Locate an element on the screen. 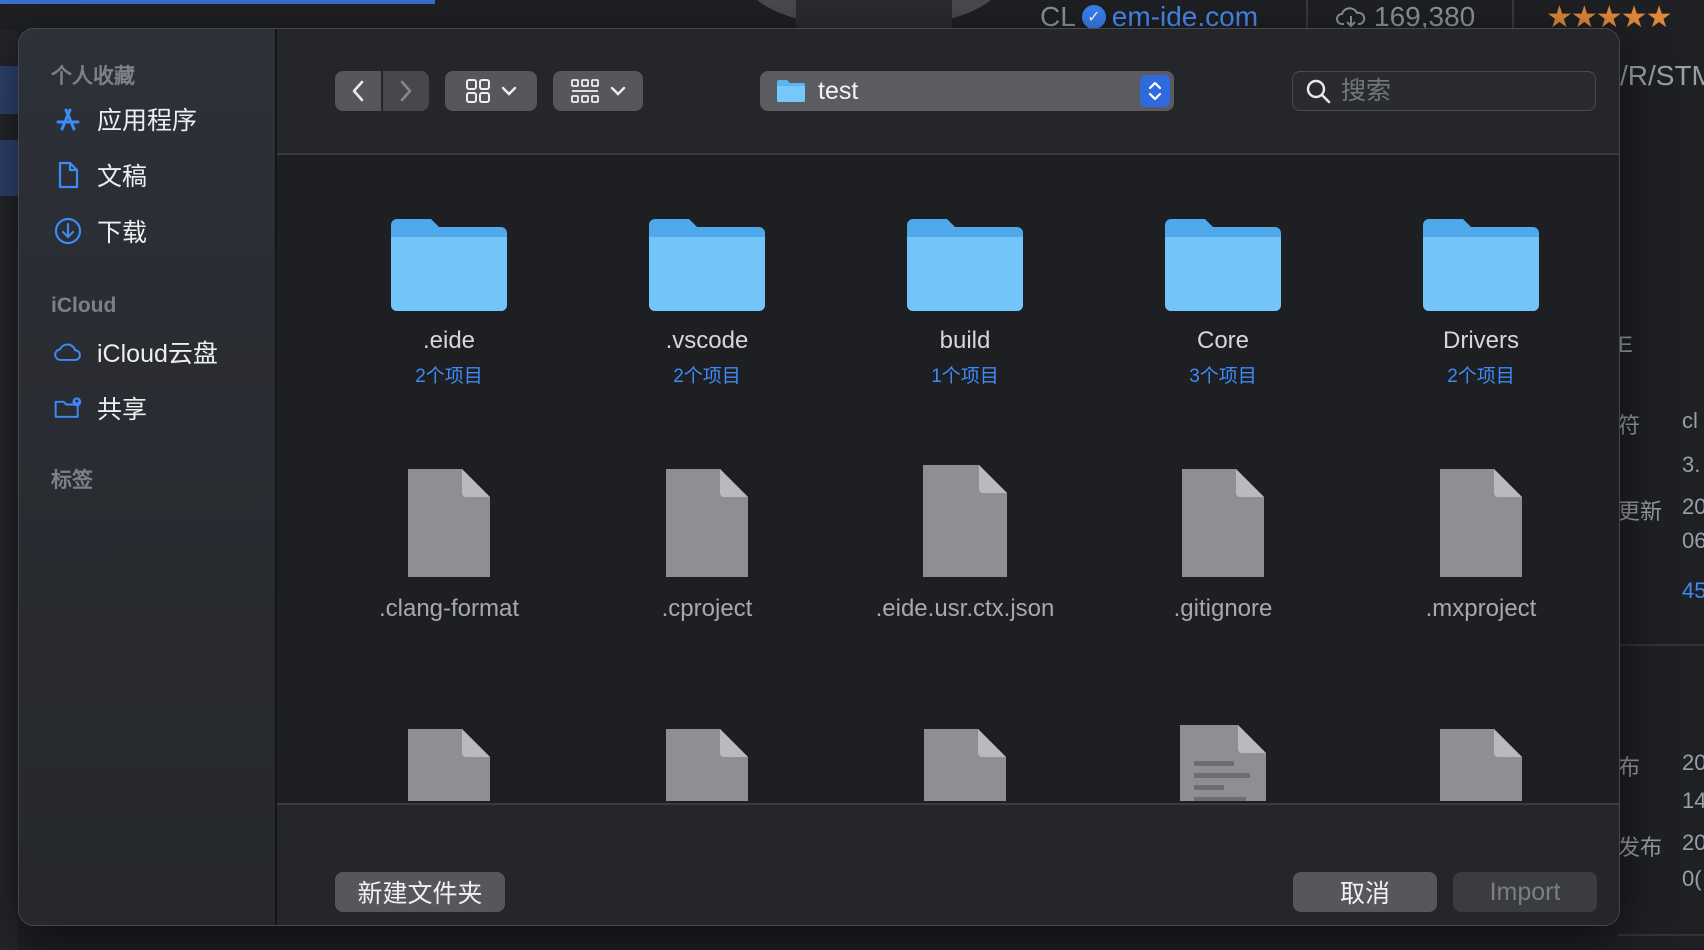 This screenshot has height=950, width=1704. background-tab-indicator is located at coordinates (217, 2).